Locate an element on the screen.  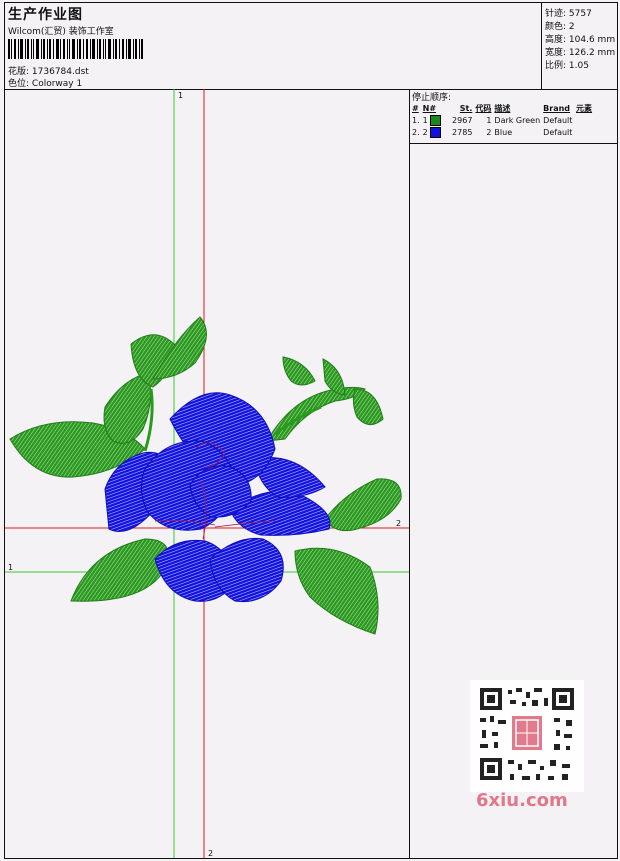
color-swatch-blue is located at coordinates (436, 132).